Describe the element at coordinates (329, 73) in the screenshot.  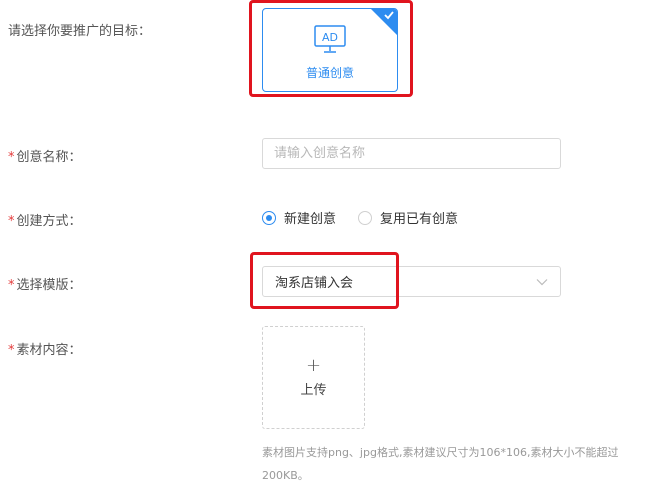
I see `goal-option-label: 普通创意` at that location.